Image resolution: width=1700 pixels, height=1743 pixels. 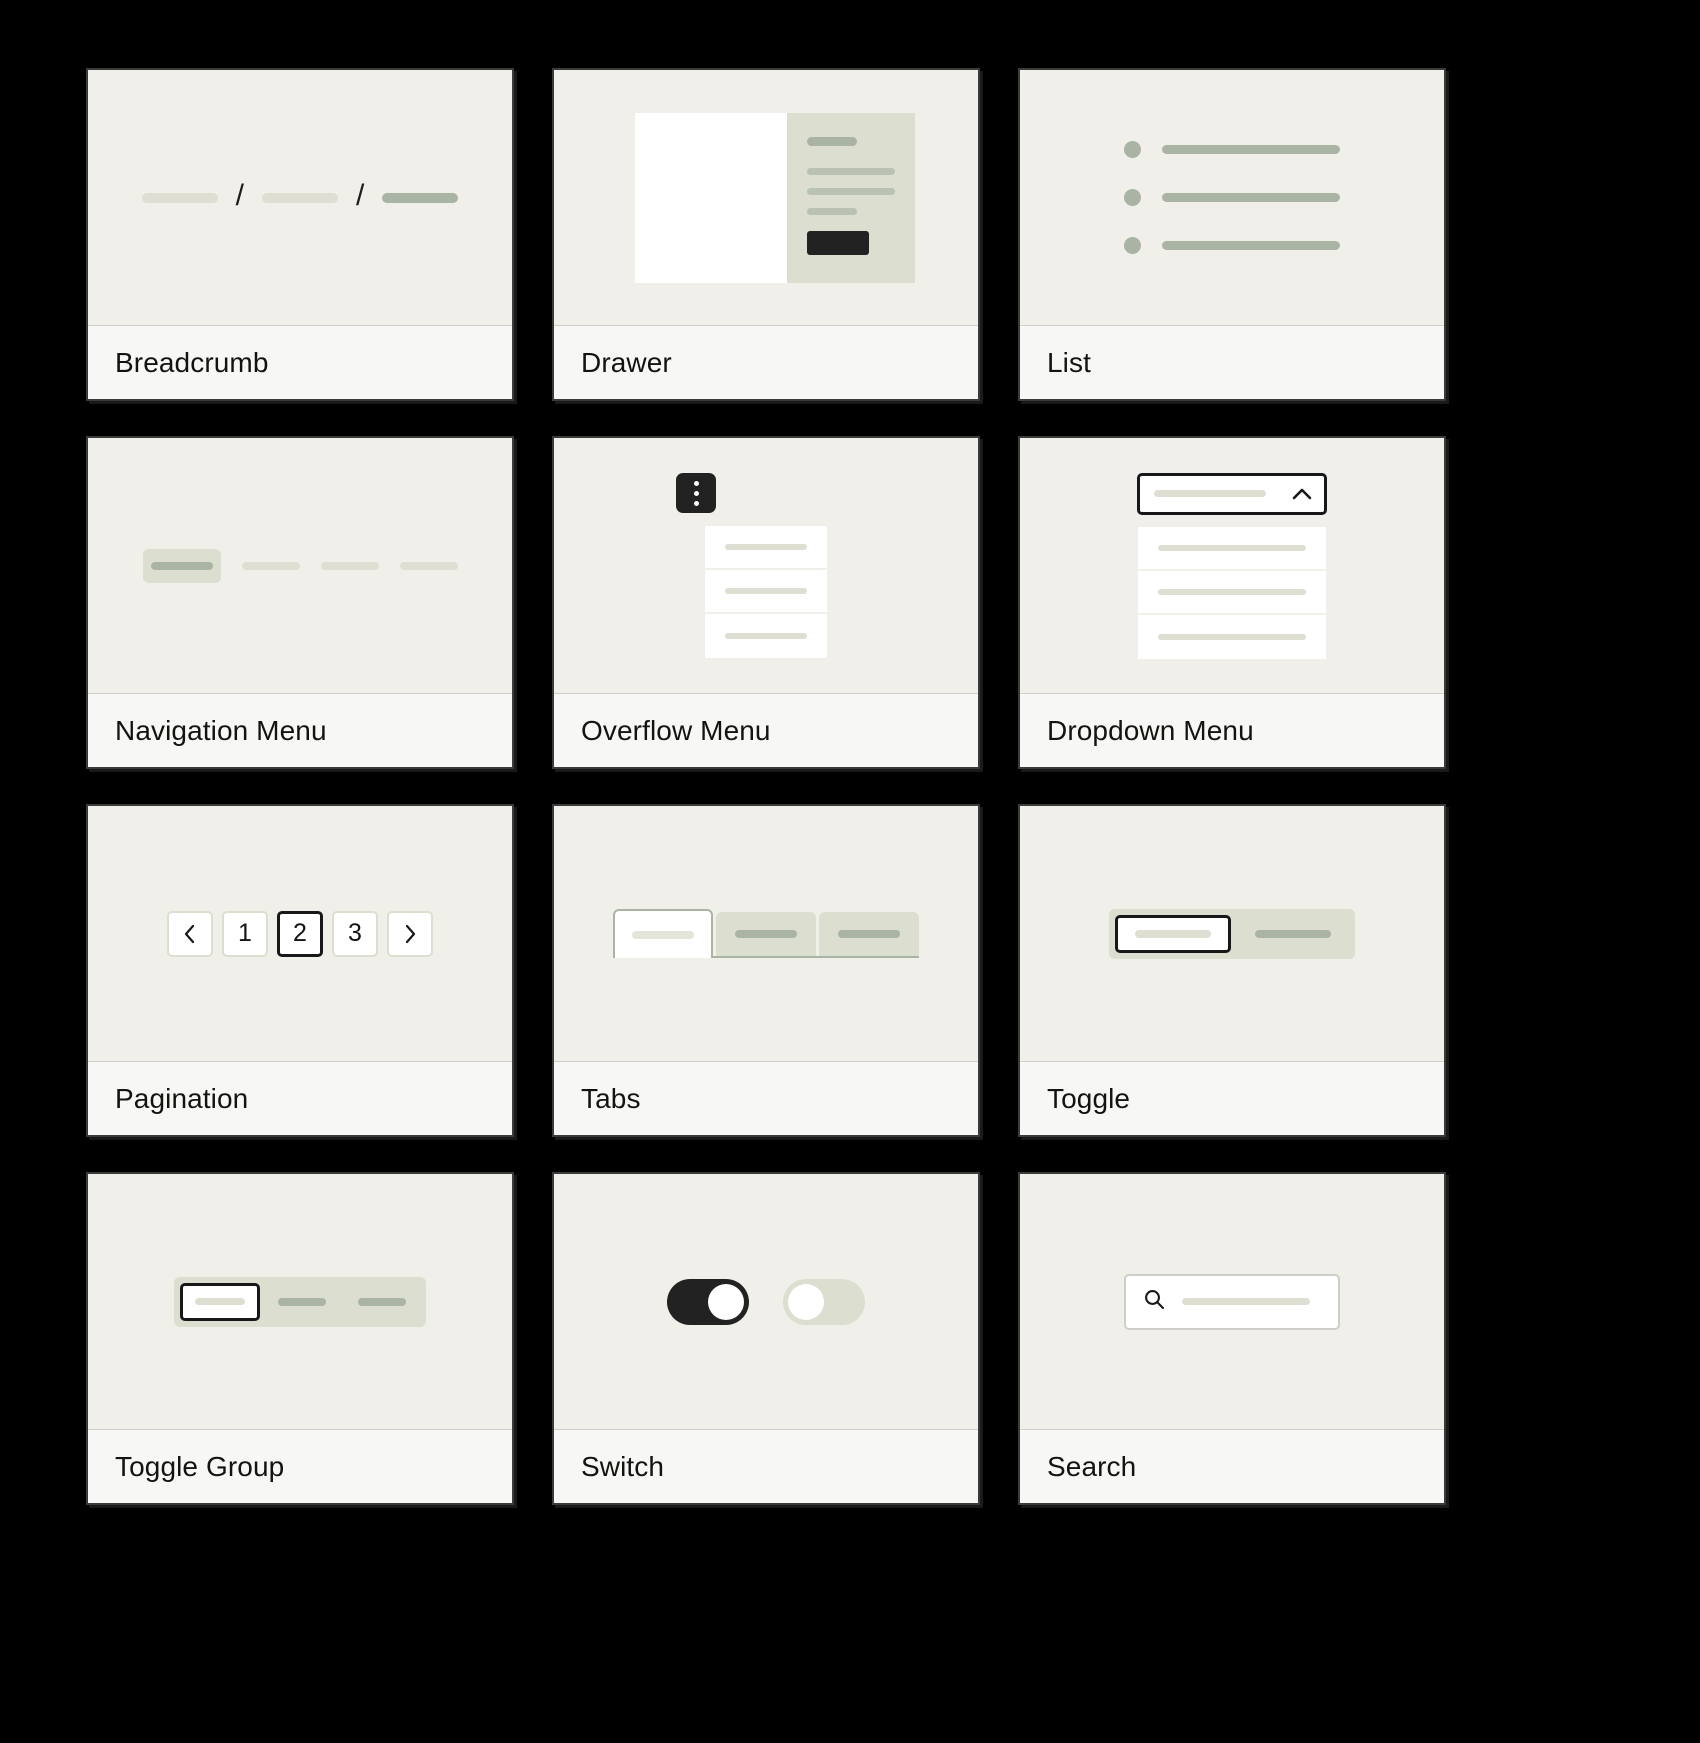 I want to click on chevron-right-icon, so click(x=410, y=934).